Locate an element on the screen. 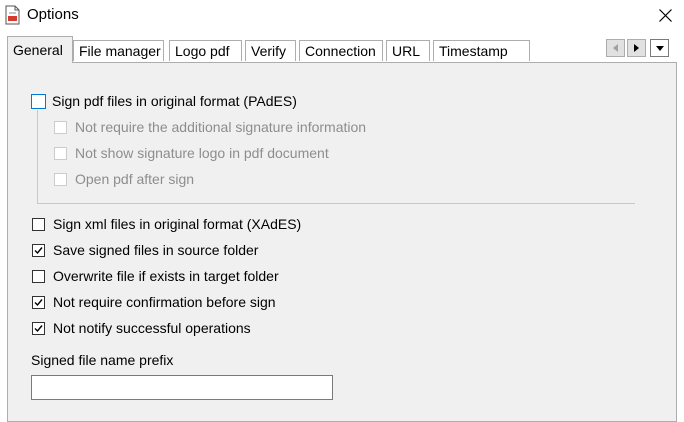 Image resolution: width=684 pixels, height=422 pixels. tab-scroll-left-button is located at coordinates (615, 48).